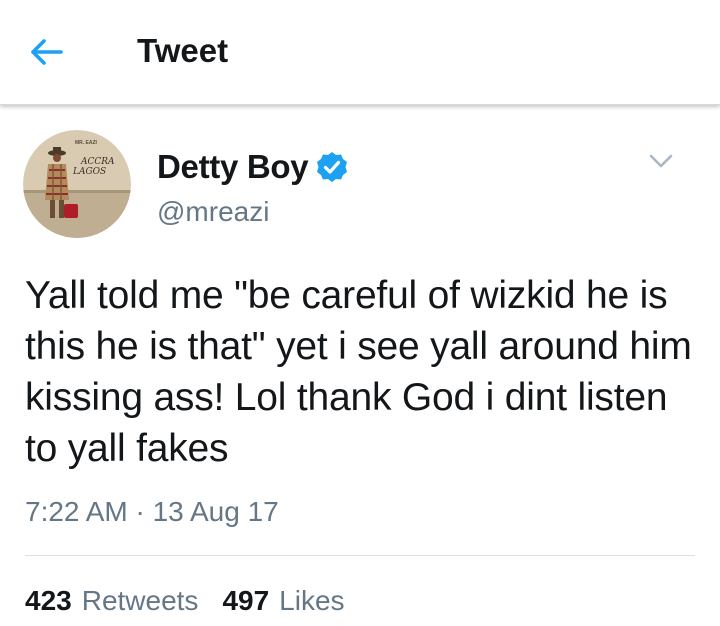 The width and height of the screenshot is (720, 626). What do you see at coordinates (86, 143) in the screenshot?
I see `svg-text: MR. EAZI` at bounding box center [86, 143].